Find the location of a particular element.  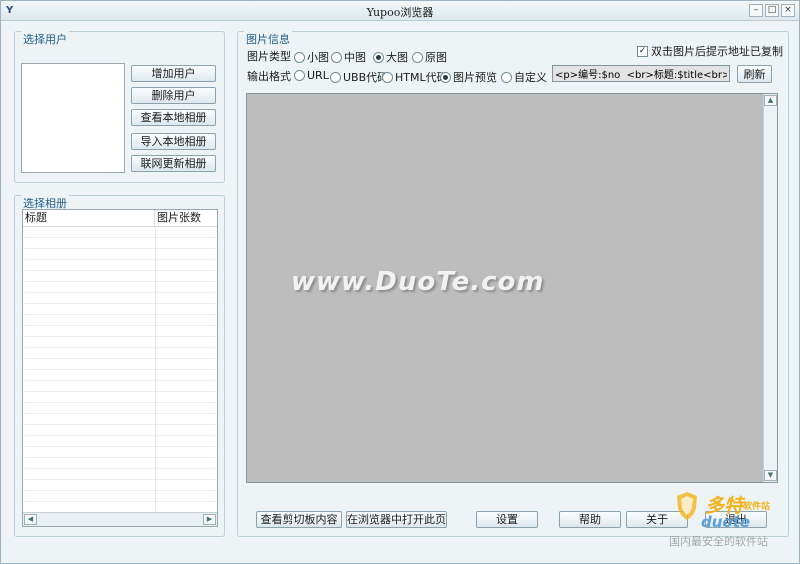

album-rows is located at coordinates (120, 369).